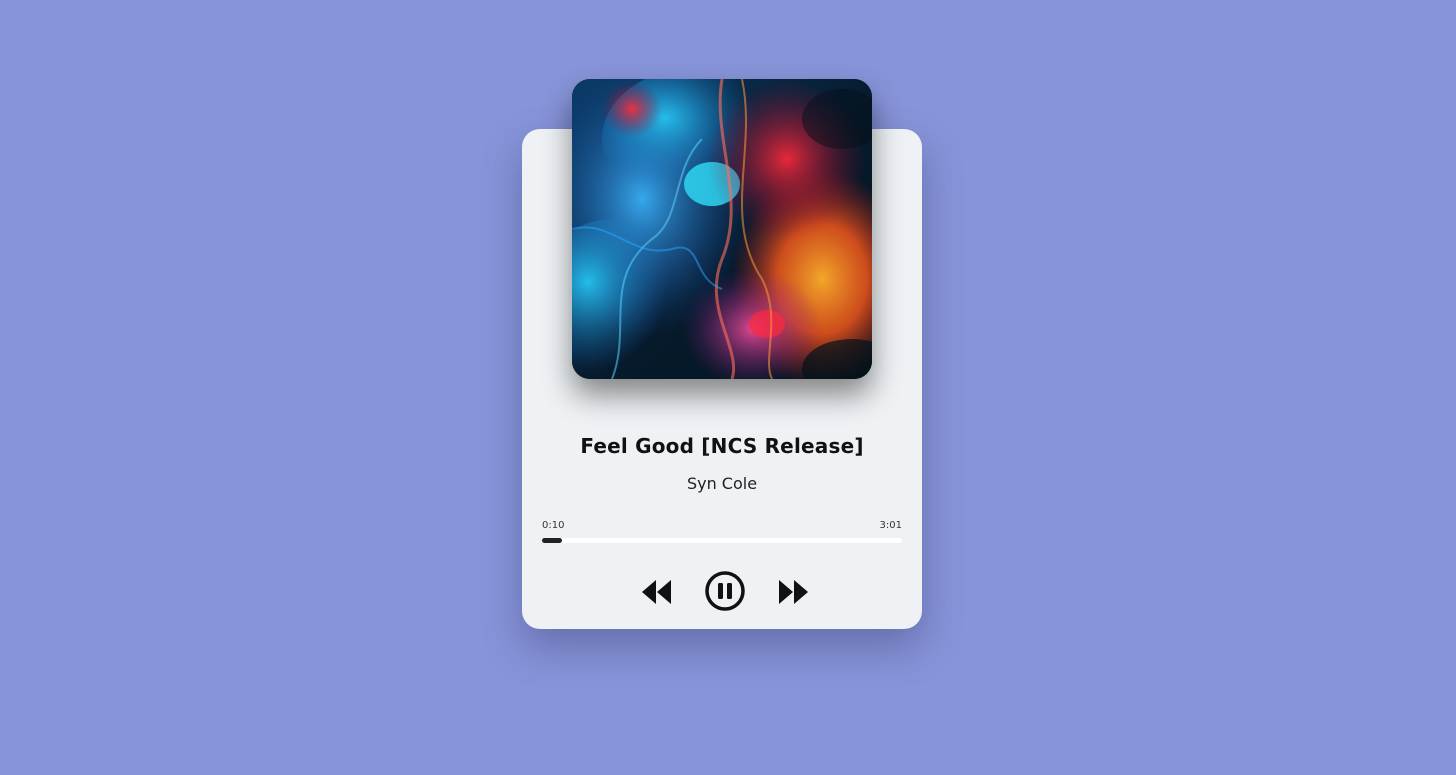 The height and width of the screenshot is (775, 1456). I want to click on previous-button, so click(657, 592).